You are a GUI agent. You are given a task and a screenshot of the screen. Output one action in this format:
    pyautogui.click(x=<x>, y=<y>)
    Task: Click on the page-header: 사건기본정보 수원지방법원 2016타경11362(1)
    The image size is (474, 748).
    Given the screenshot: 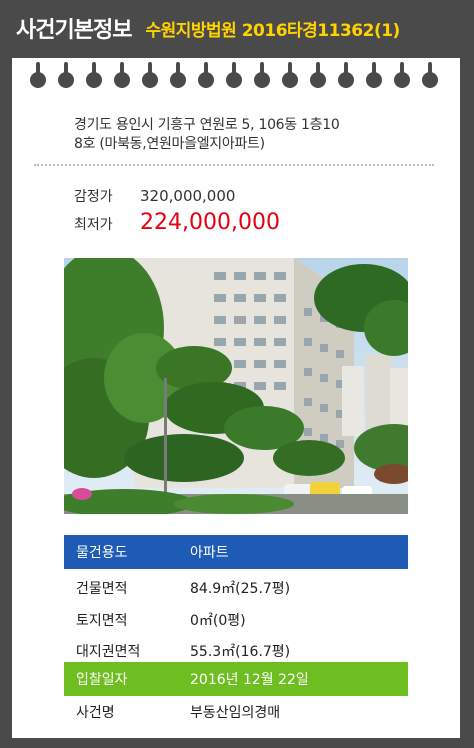 What is the action you would take?
    pyautogui.click(x=237, y=28)
    